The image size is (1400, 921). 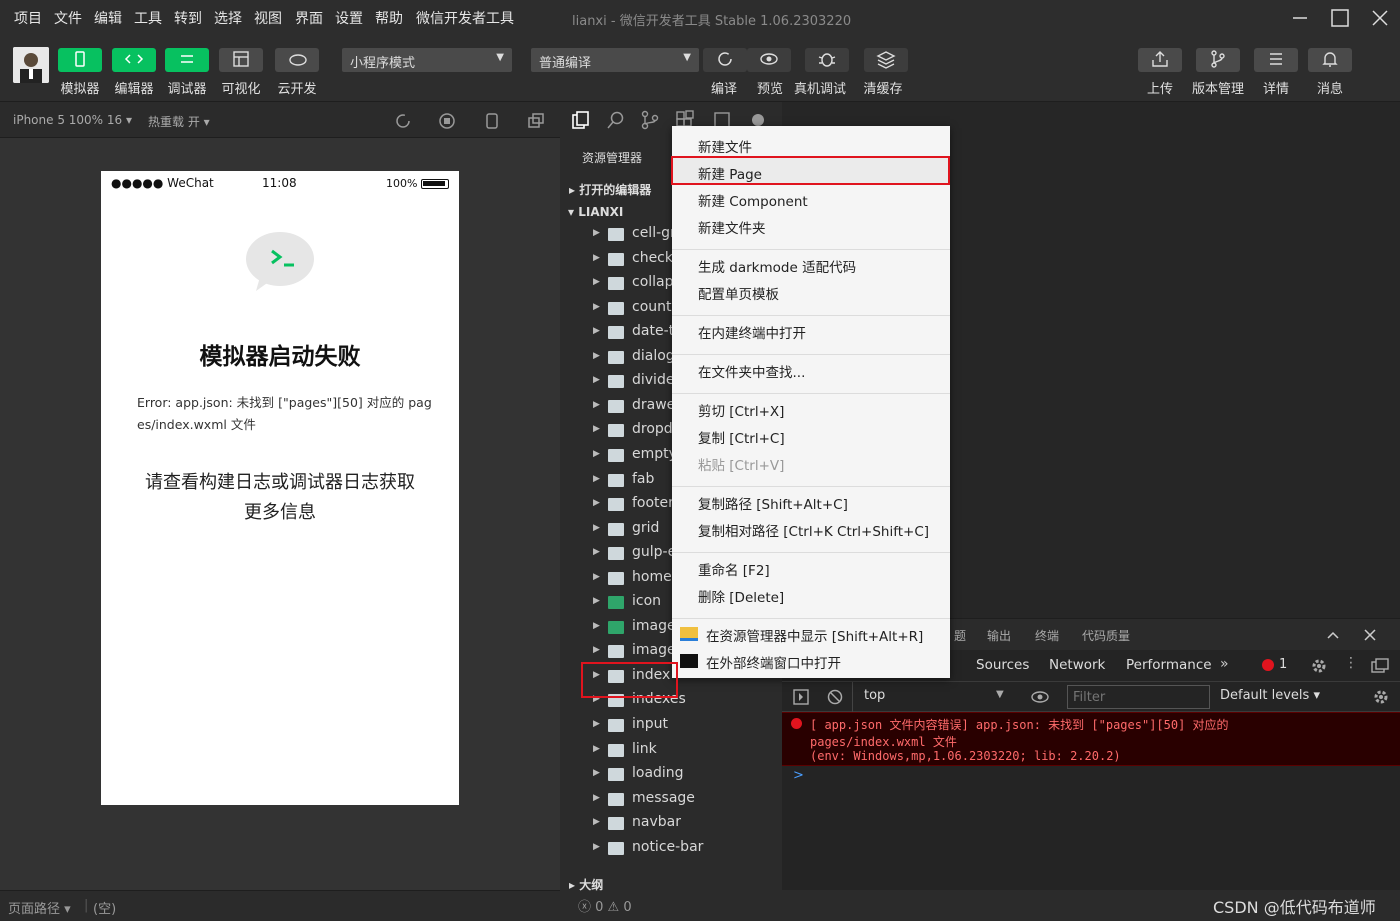 What do you see at coordinates (813, 530) in the screenshot?
I see `context-menu-item: 复制相对路径 [Ctrl+K Ctrl+Shift+C]` at bounding box center [813, 530].